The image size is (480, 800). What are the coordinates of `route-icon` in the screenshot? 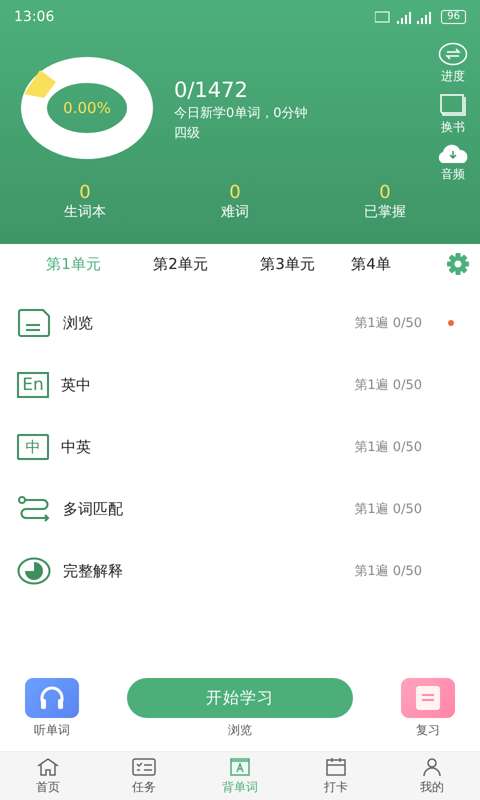 It's located at (34, 509).